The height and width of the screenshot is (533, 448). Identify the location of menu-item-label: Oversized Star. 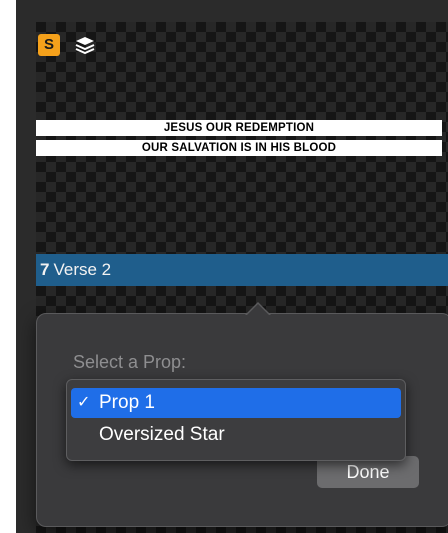
(162, 434).